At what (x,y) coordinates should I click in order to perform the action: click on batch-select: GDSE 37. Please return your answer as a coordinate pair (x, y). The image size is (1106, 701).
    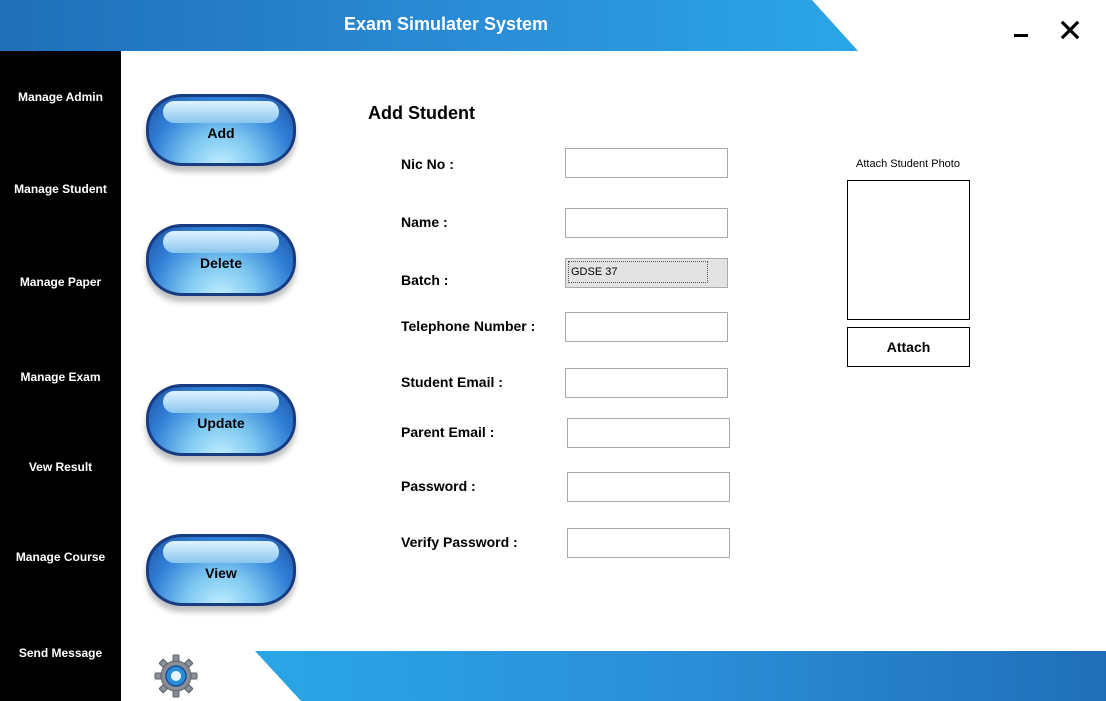
    Looking at the image, I should click on (646, 273).